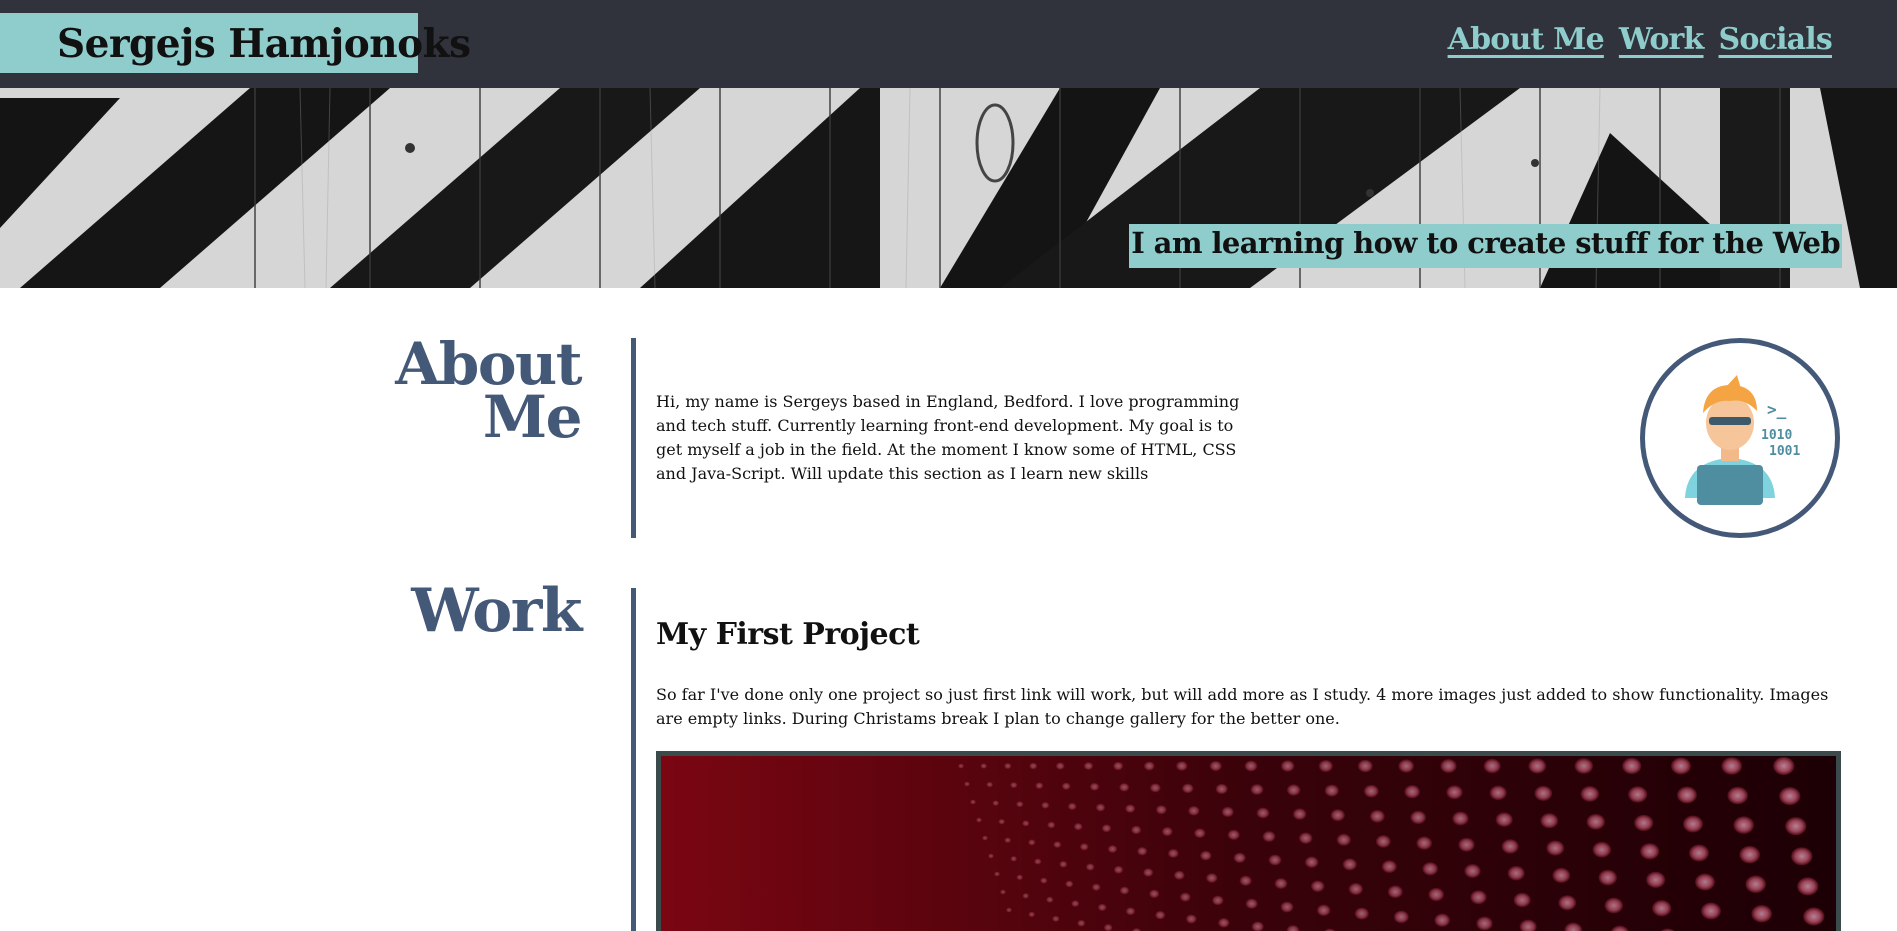  Describe the element at coordinates (1526, 39) in the screenshot. I see `nav-link-about-me: About Me` at that location.